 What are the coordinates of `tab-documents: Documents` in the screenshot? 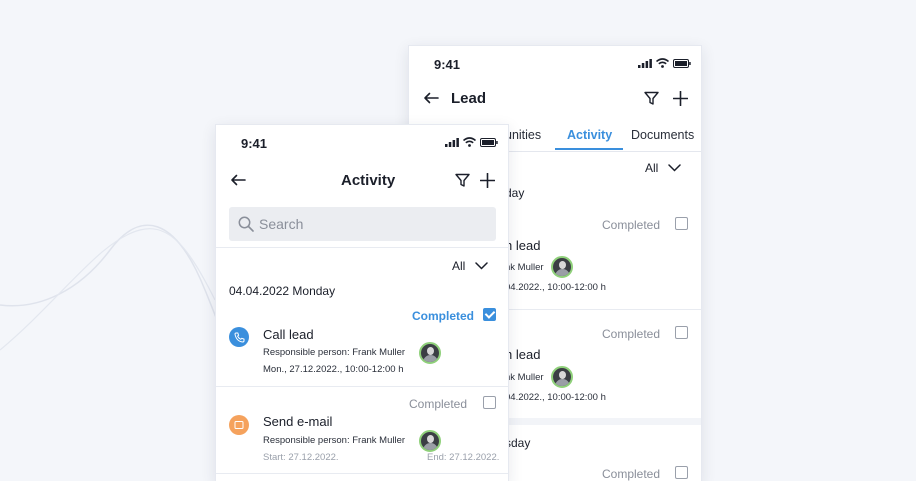 It's located at (662, 135).